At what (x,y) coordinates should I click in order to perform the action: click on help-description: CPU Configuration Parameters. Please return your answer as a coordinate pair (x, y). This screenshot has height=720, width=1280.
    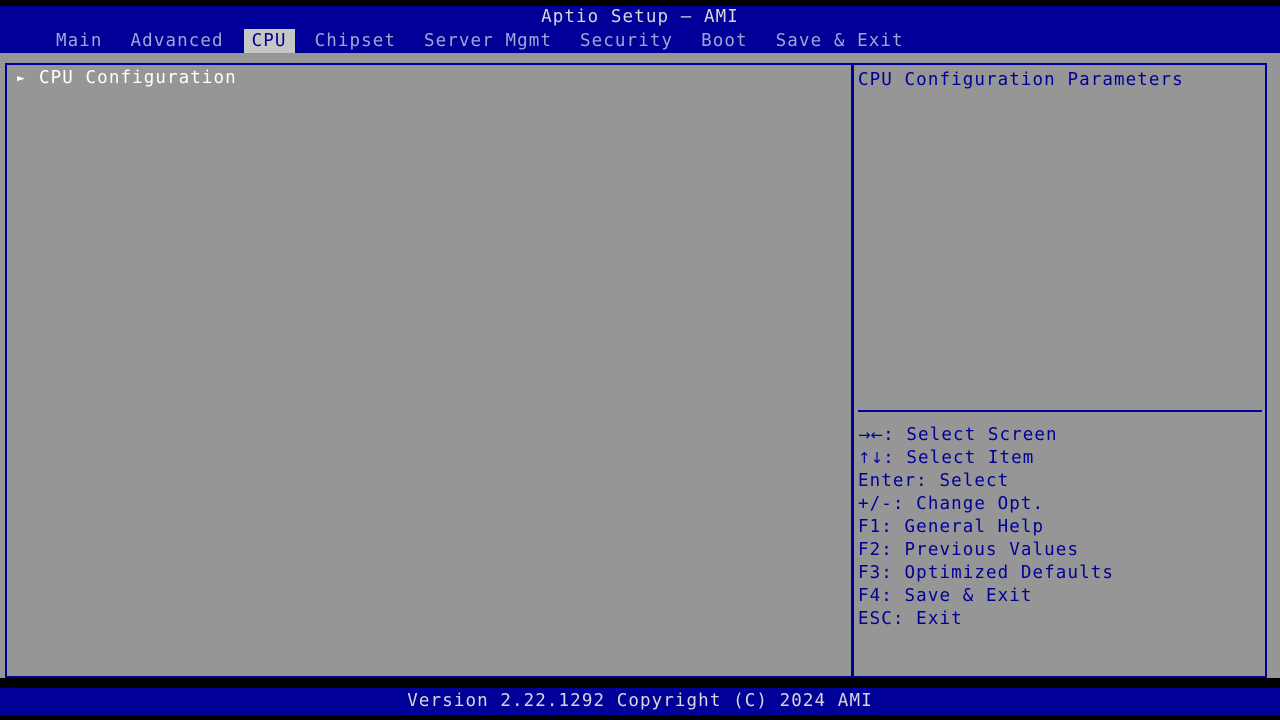
    Looking at the image, I should click on (1021, 80).